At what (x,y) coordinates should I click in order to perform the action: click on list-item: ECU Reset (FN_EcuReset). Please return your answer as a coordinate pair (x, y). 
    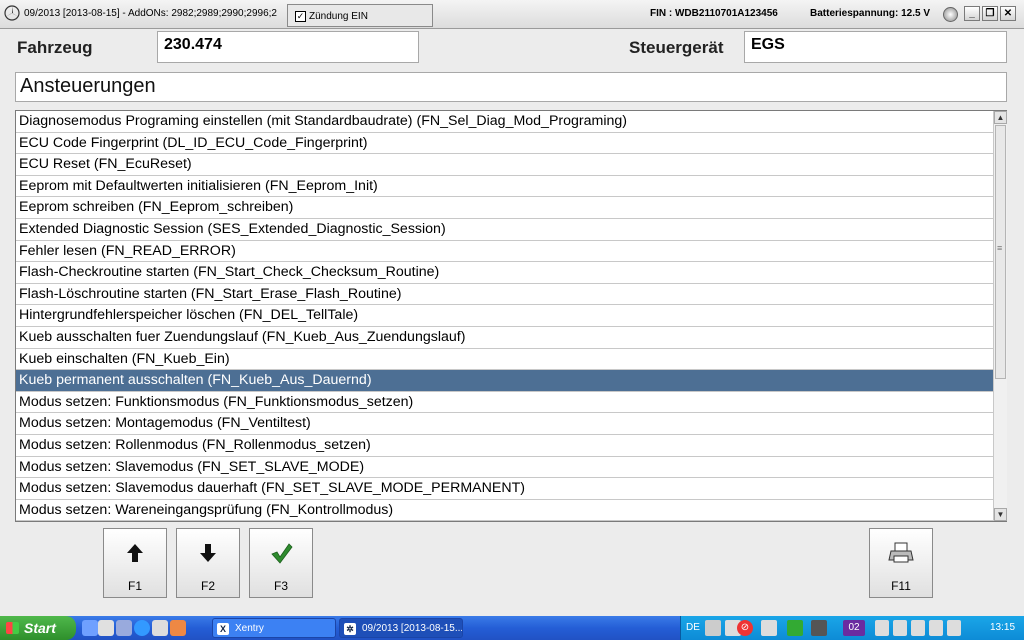
    Looking at the image, I should click on (504, 165).